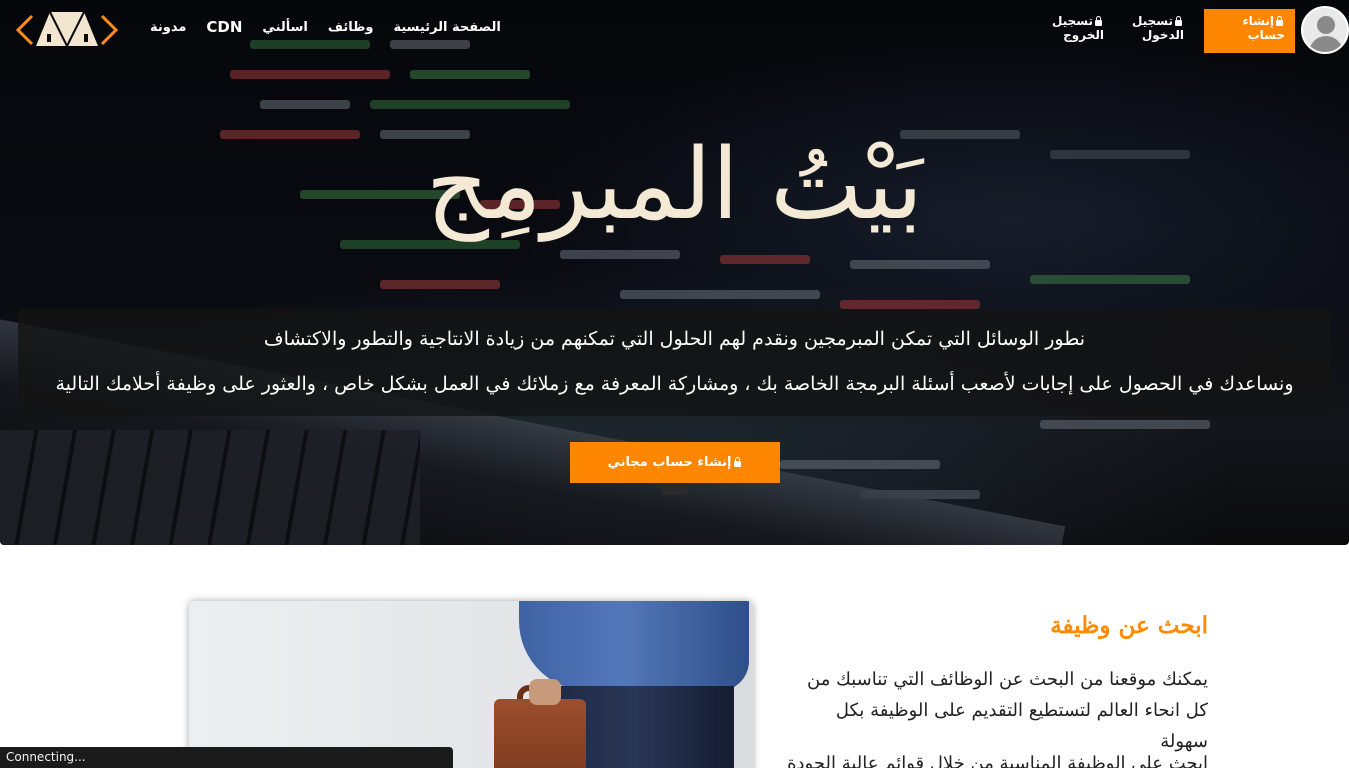  What do you see at coordinates (446, 27) in the screenshot?
I see `nav-home: الصفحة الرئيسية` at bounding box center [446, 27].